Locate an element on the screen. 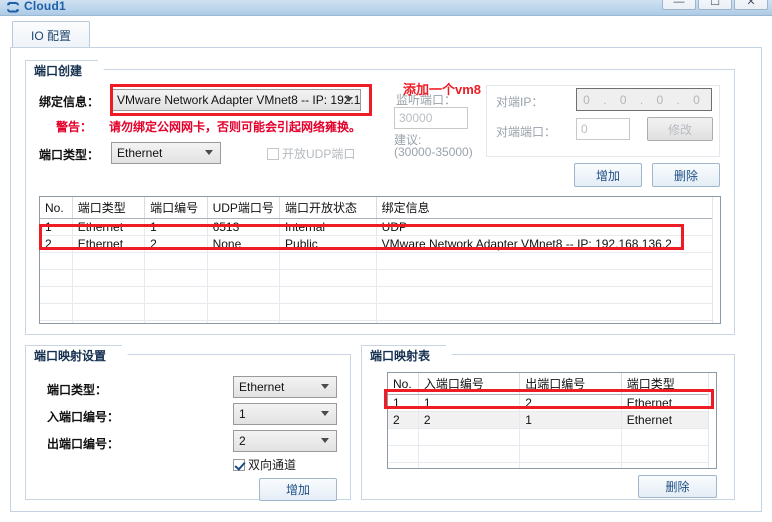 The height and width of the screenshot is (522, 772). port-th-bind: 绑定信息 is located at coordinates (548, 208).